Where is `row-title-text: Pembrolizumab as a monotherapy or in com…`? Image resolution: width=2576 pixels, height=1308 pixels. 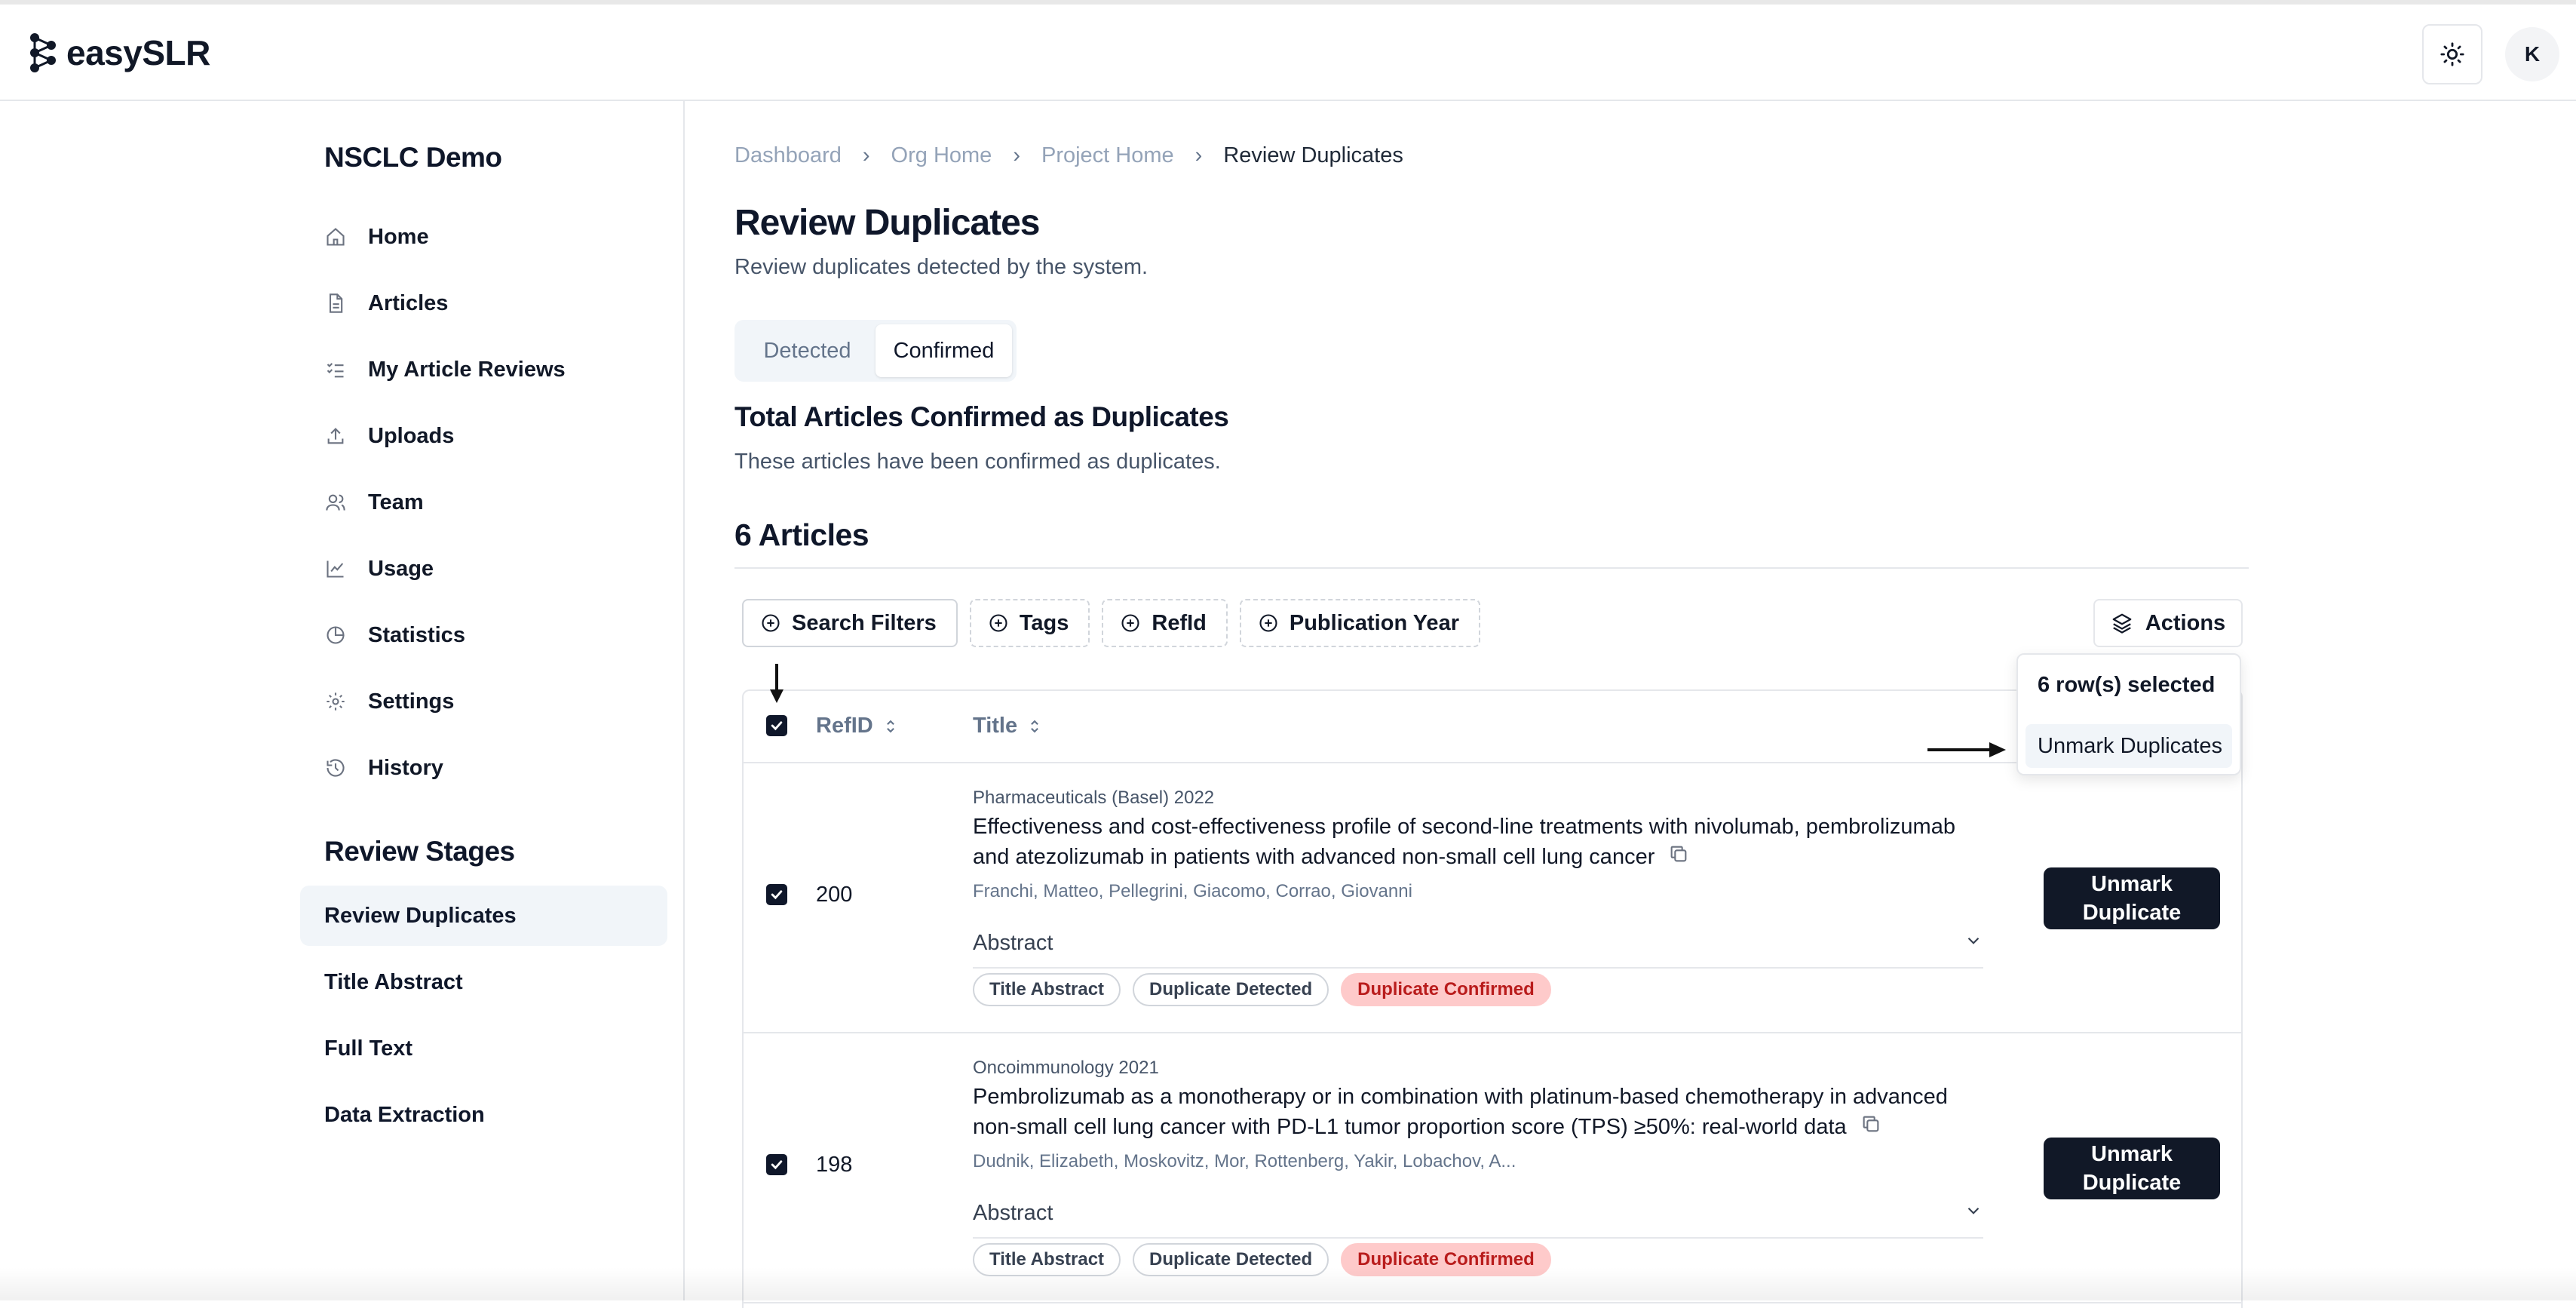
row-title-text: Pembrolizumab as a monotherapy or in com… is located at coordinates (1460, 1112).